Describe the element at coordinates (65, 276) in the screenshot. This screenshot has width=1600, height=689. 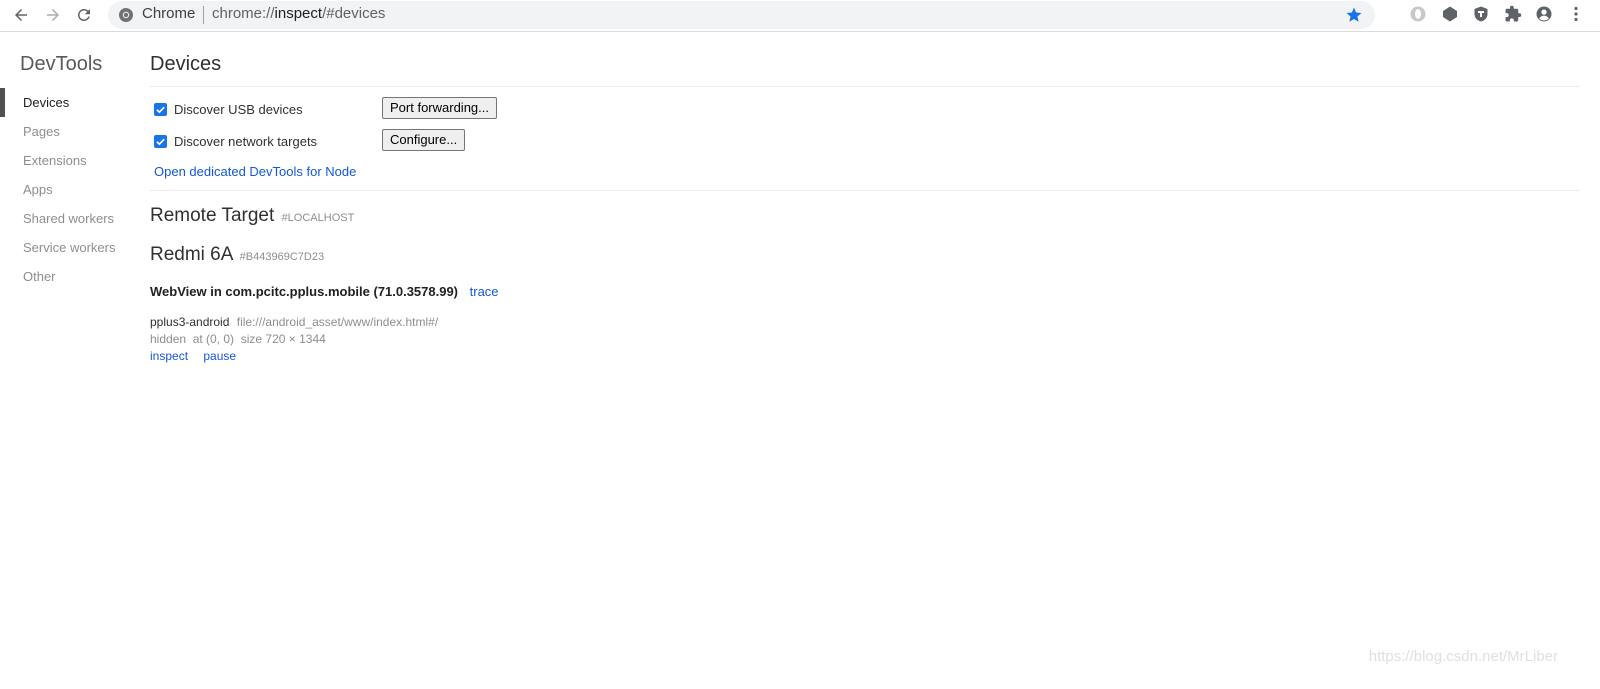
I see `sidebar-item-other: Other` at that location.